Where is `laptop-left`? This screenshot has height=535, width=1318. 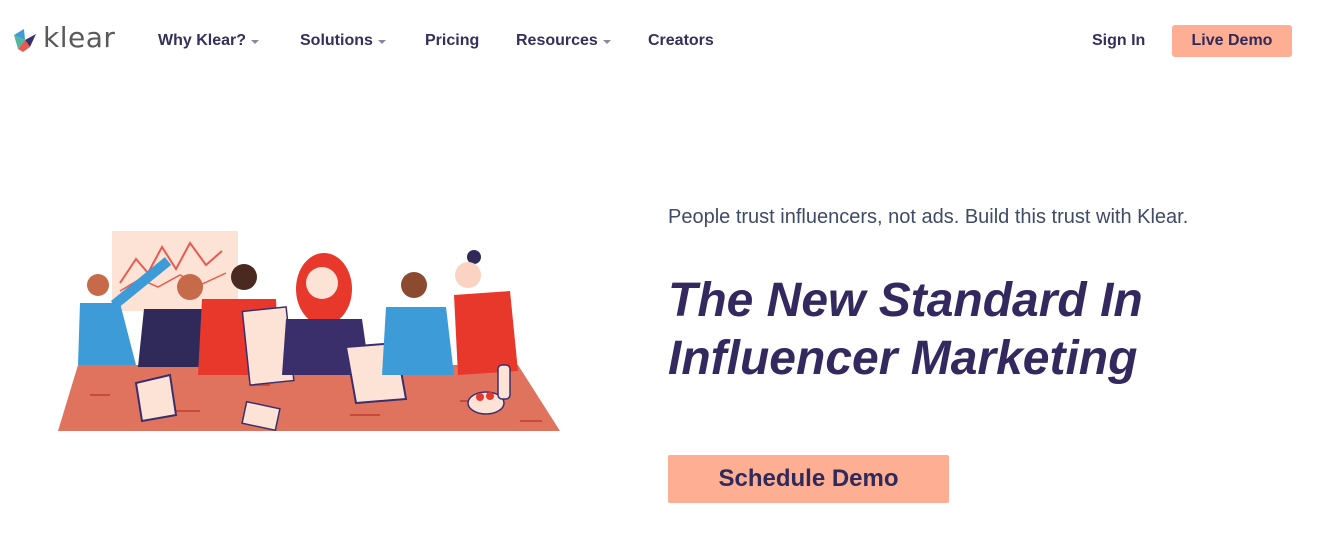
laptop-left is located at coordinates (156, 398).